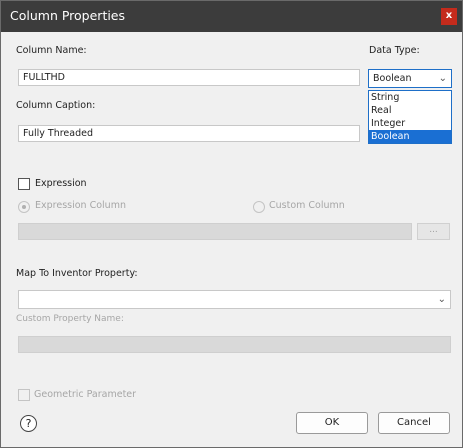  I want to click on data-type-option-integer: Integer, so click(410, 123).